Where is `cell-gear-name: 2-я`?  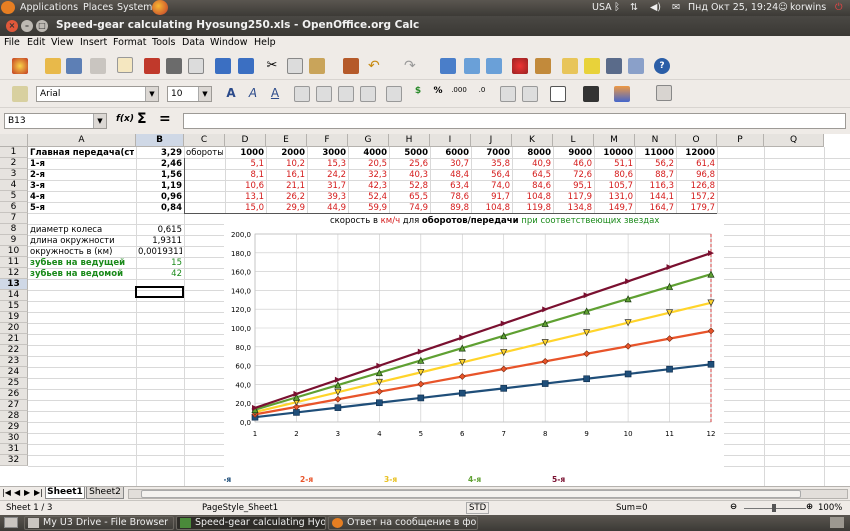 cell-gear-name: 2-я is located at coordinates (82, 175).